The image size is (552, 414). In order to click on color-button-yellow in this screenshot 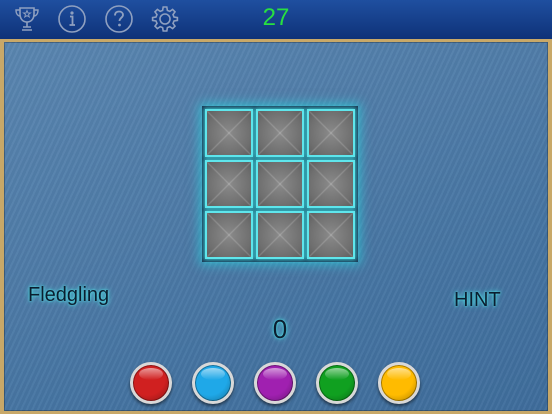, I will do `click(399, 383)`.